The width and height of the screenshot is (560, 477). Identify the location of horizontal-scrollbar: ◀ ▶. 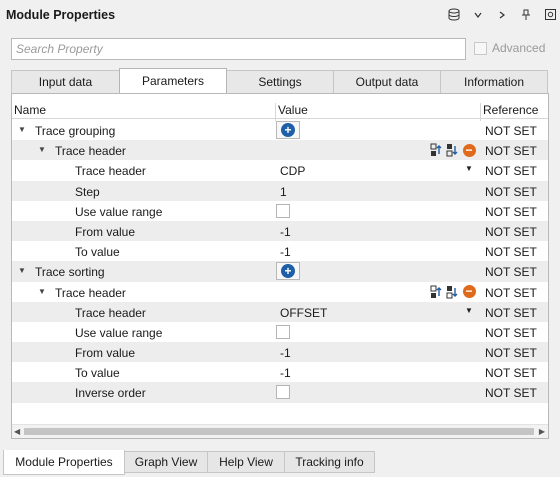
(280, 431).